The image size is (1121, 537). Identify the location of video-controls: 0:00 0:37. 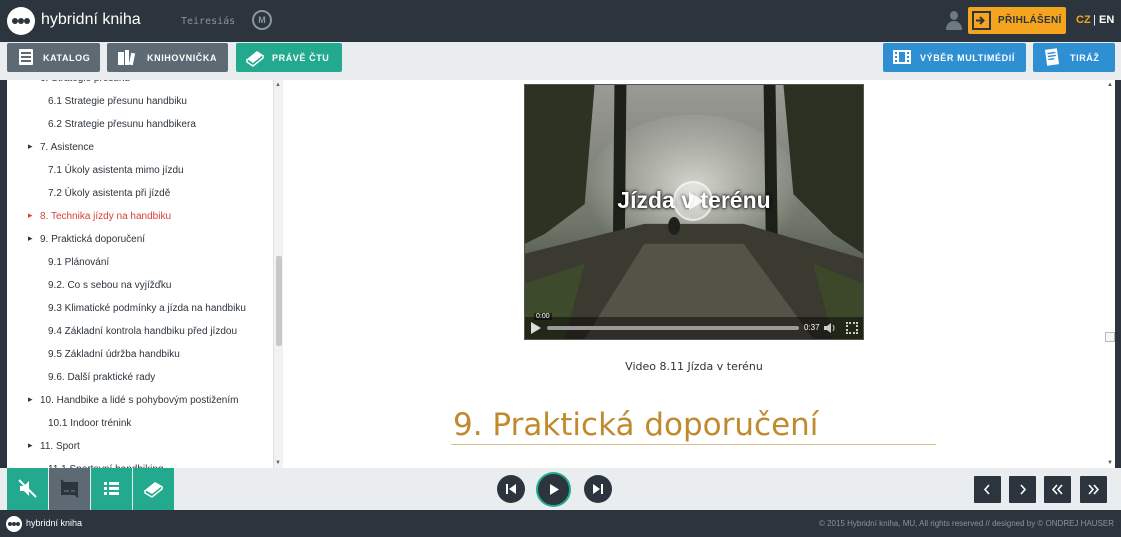
(694, 326).